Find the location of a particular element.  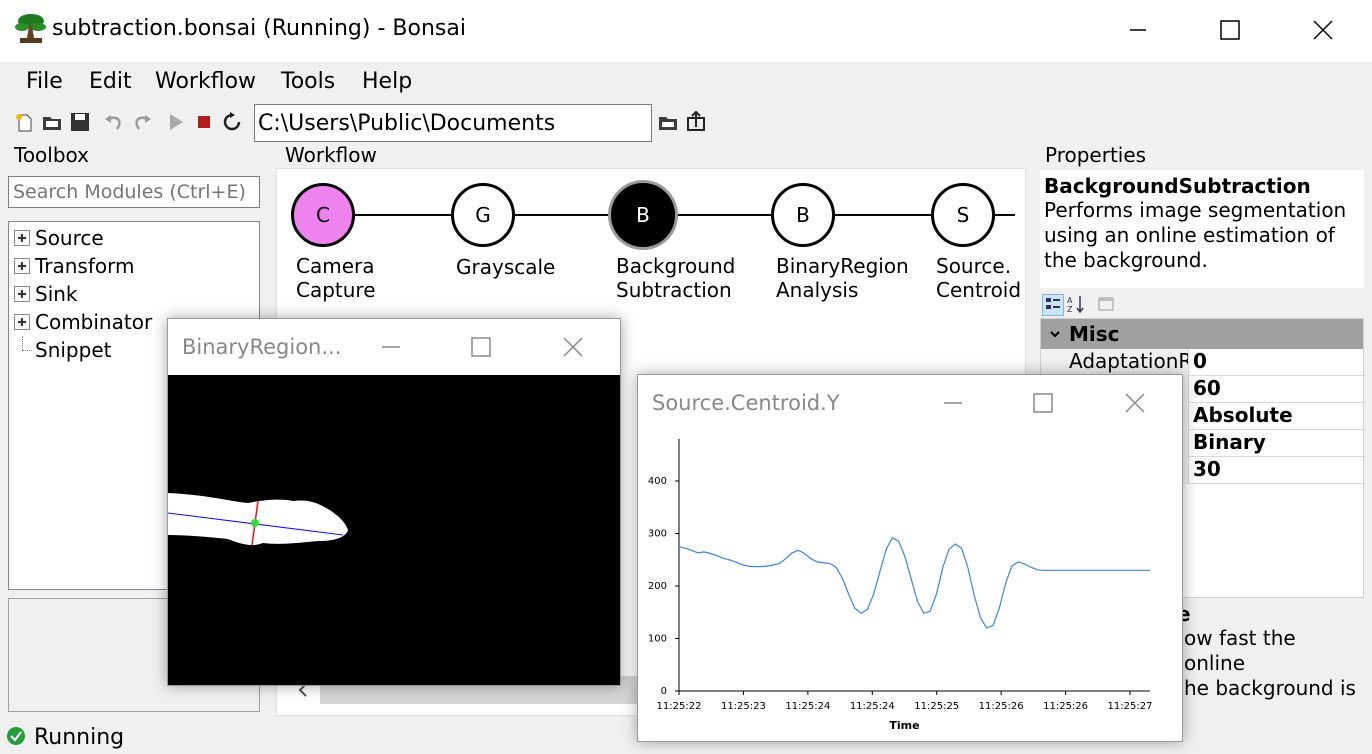

node-grayscale: G is located at coordinates (483, 215).